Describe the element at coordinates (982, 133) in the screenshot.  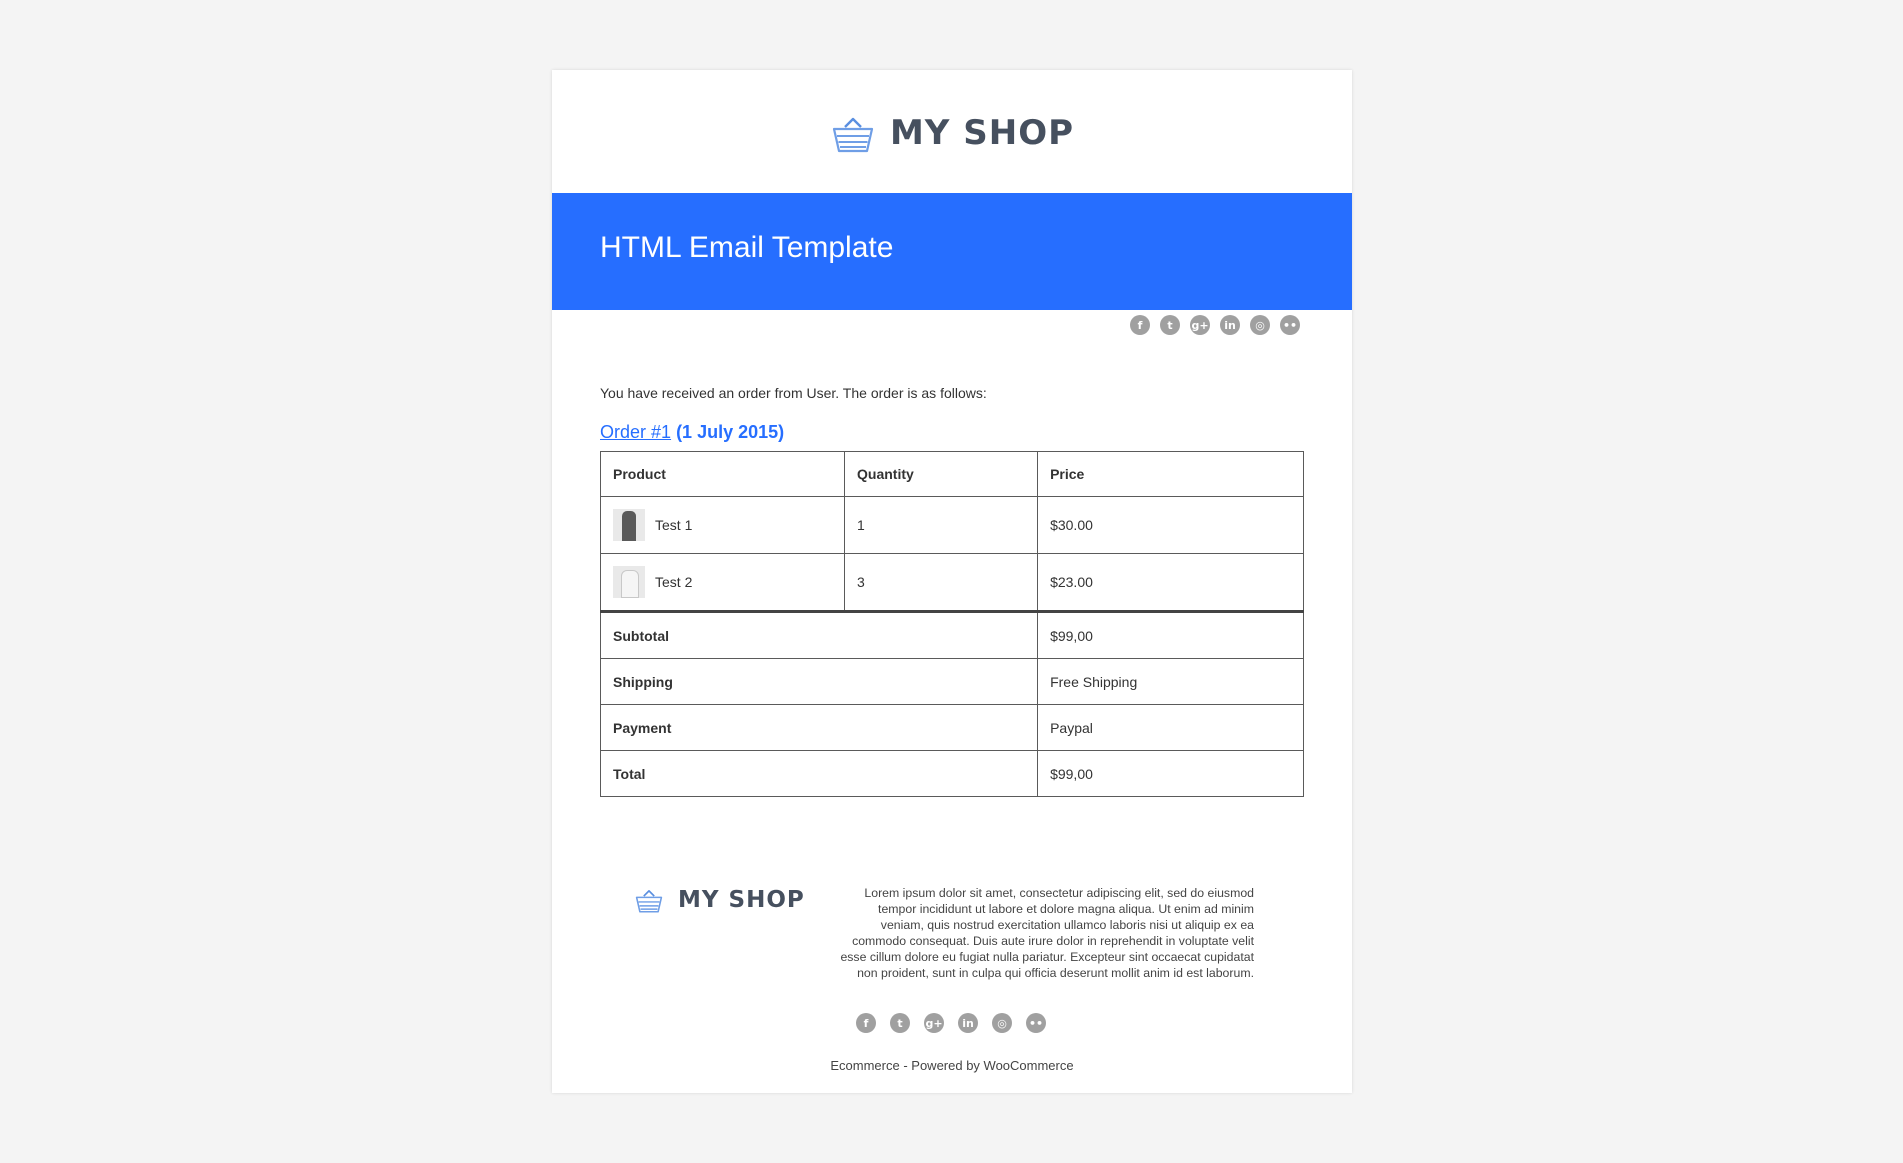
I see `brand-name: MY SHOP` at that location.